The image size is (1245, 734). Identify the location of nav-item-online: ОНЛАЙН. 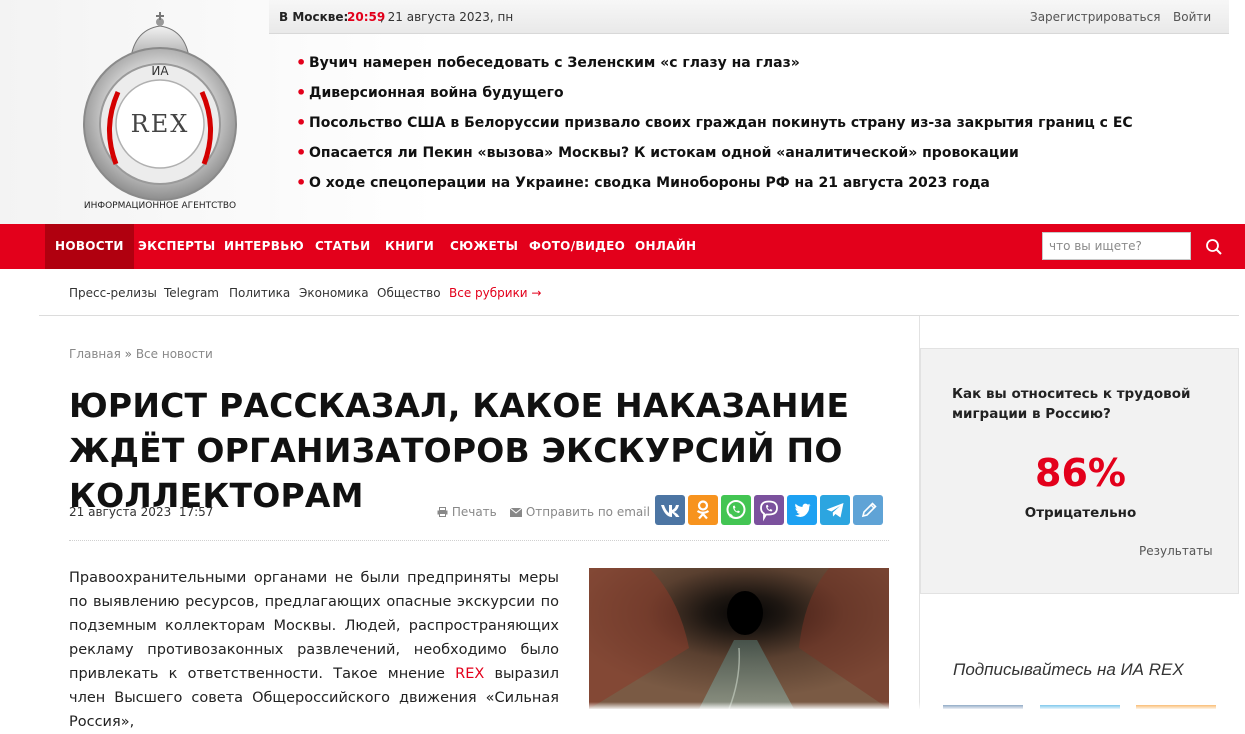
(665, 246).